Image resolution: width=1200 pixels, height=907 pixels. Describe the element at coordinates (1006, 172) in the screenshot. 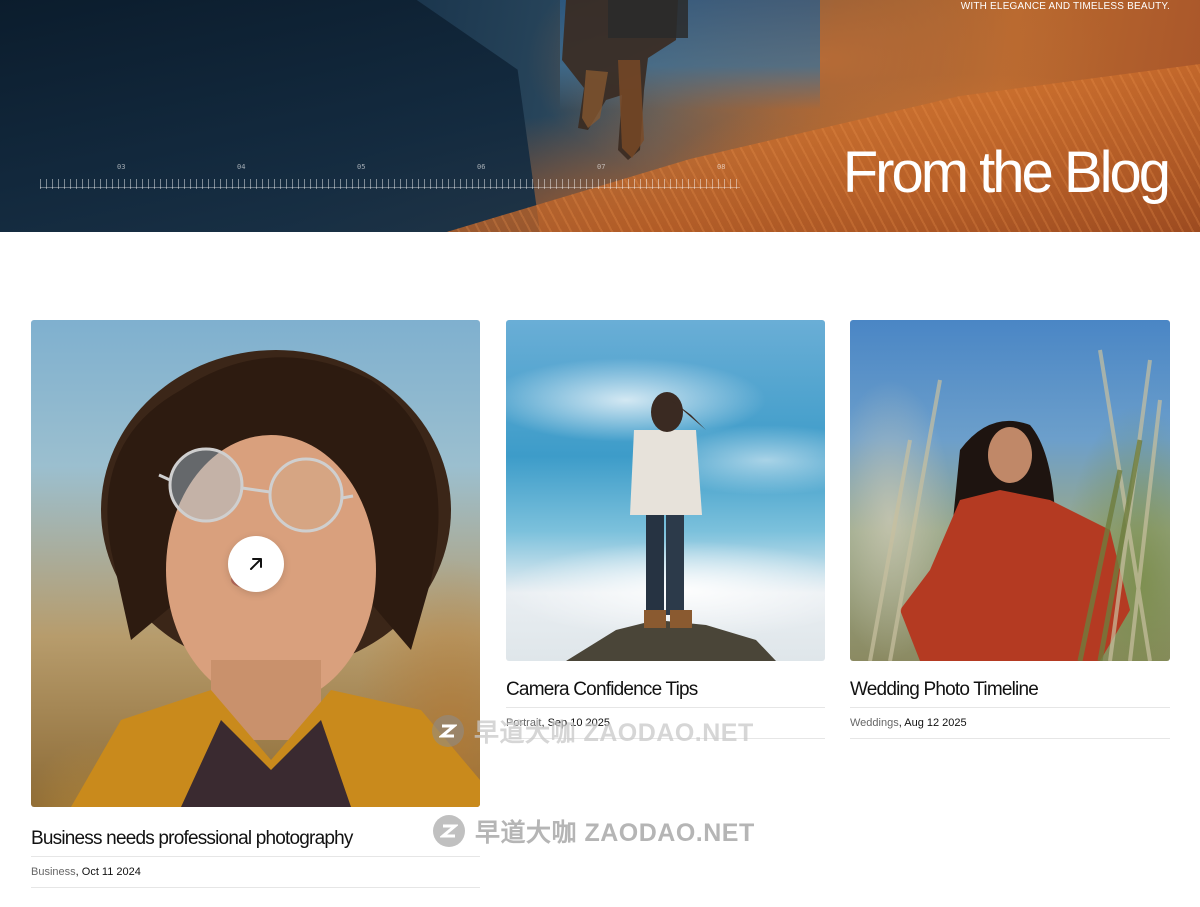

I see `page-title: From the Blog` at that location.